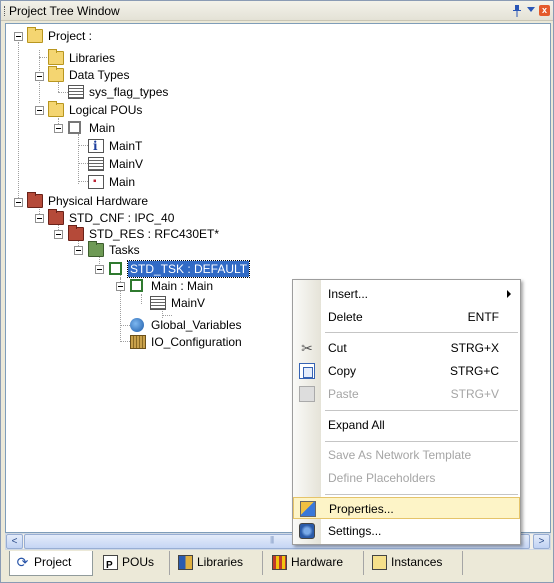  What do you see at coordinates (138, 562) in the screenshot?
I see `tab-label: POUs` at bounding box center [138, 562].